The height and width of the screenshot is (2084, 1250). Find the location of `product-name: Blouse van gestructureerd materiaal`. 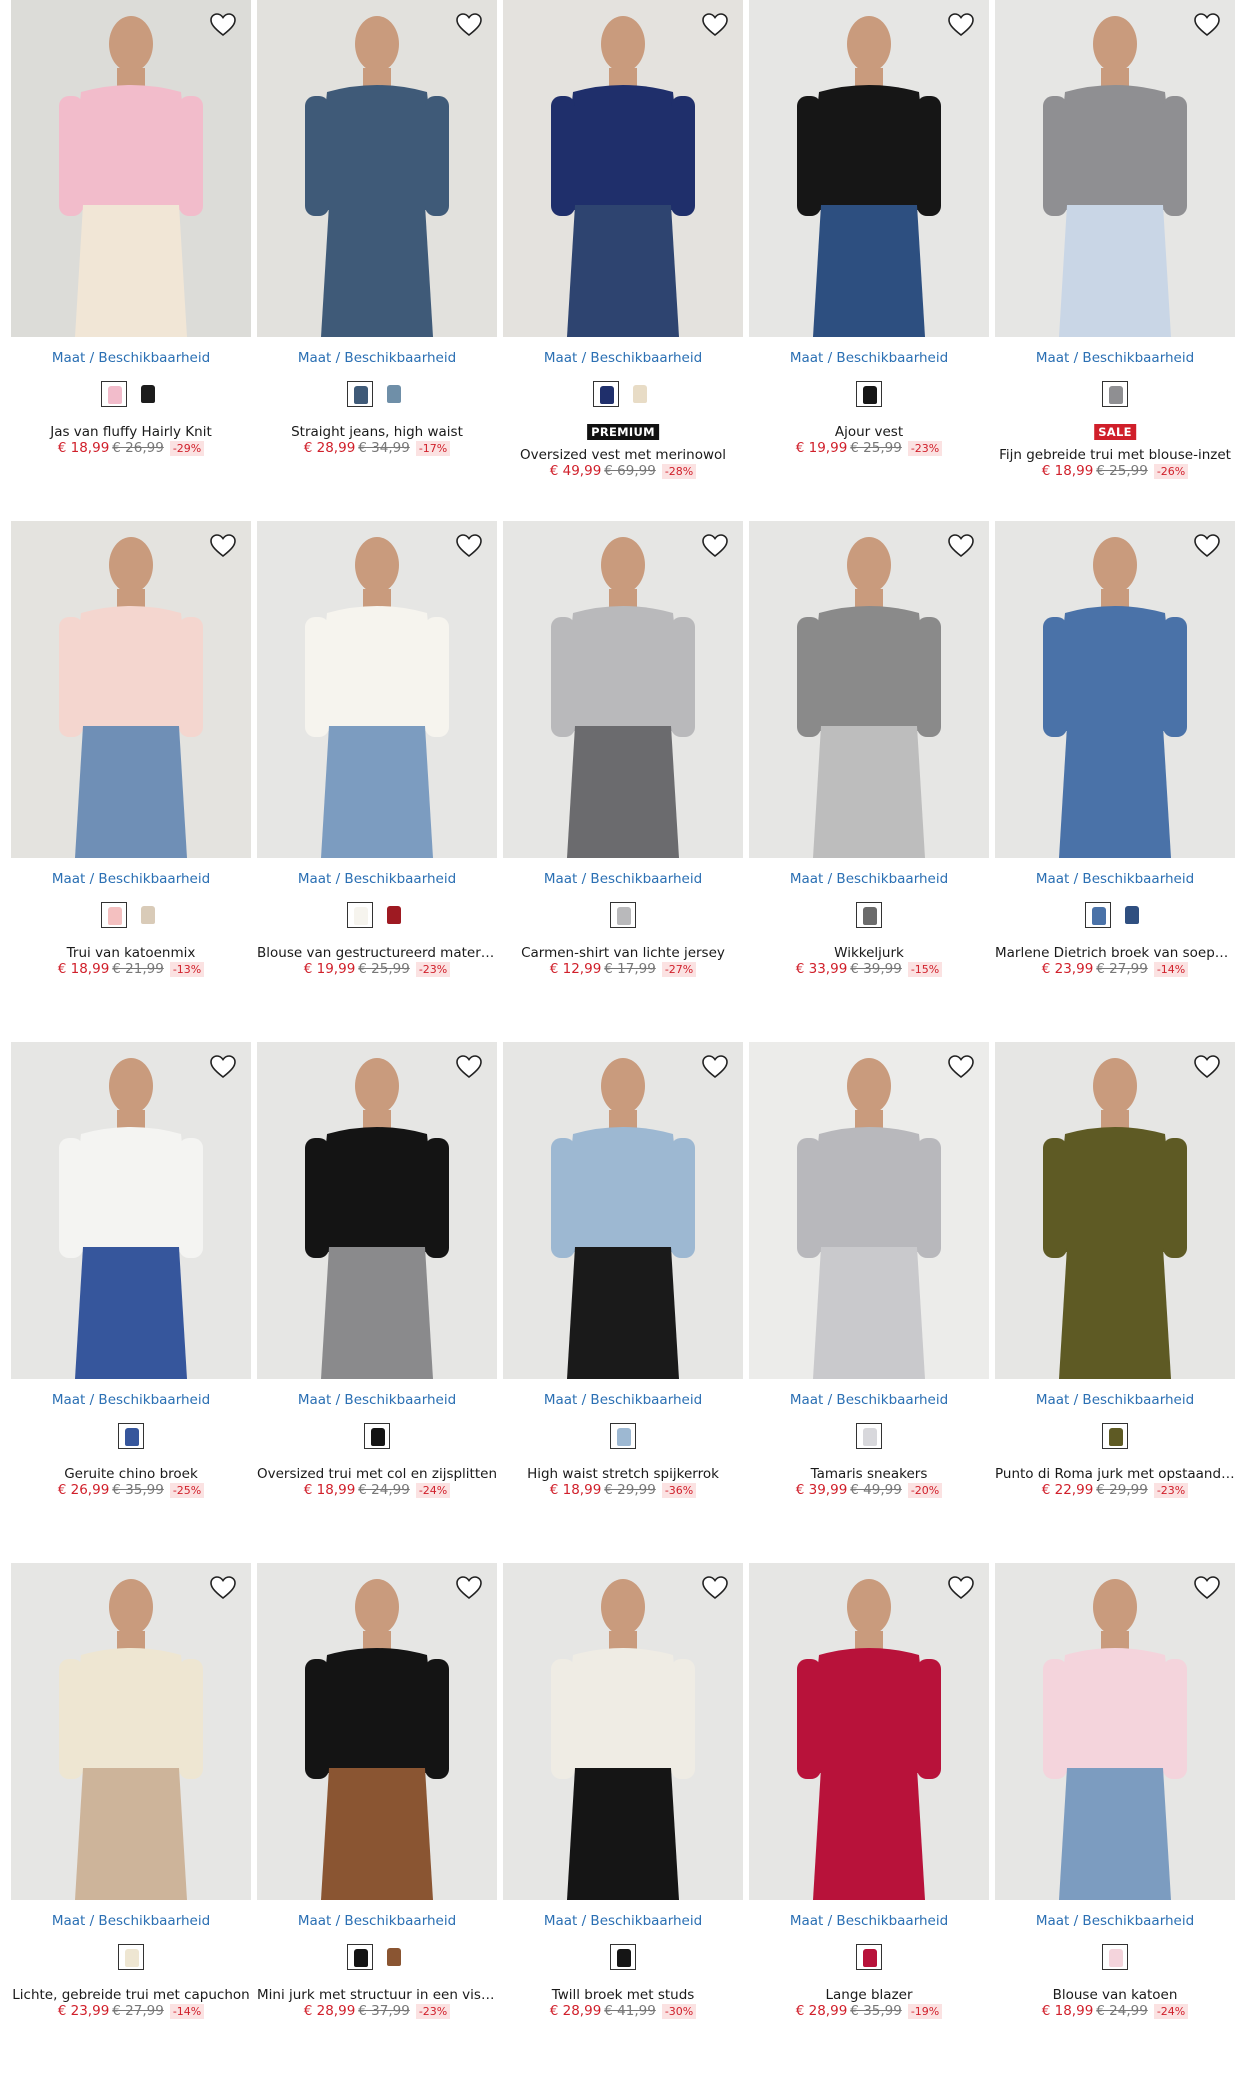

product-name: Blouse van gestructureerd materiaal is located at coordinates (377, 953).